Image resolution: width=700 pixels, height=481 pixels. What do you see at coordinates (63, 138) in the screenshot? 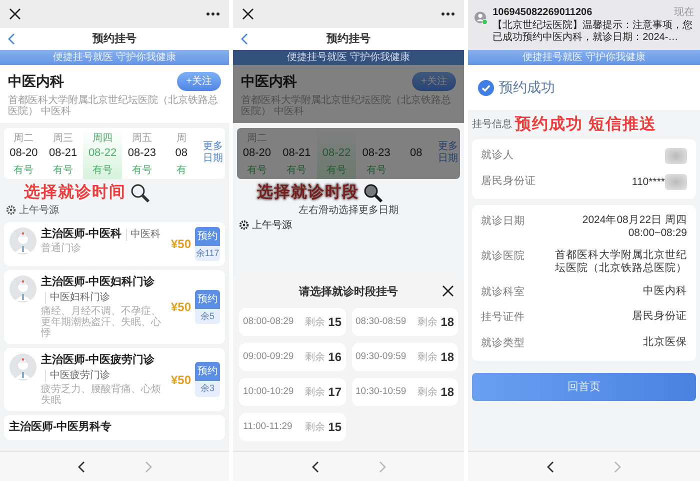
I see `weekday-label: 周三` at bounding box center [63, 138].